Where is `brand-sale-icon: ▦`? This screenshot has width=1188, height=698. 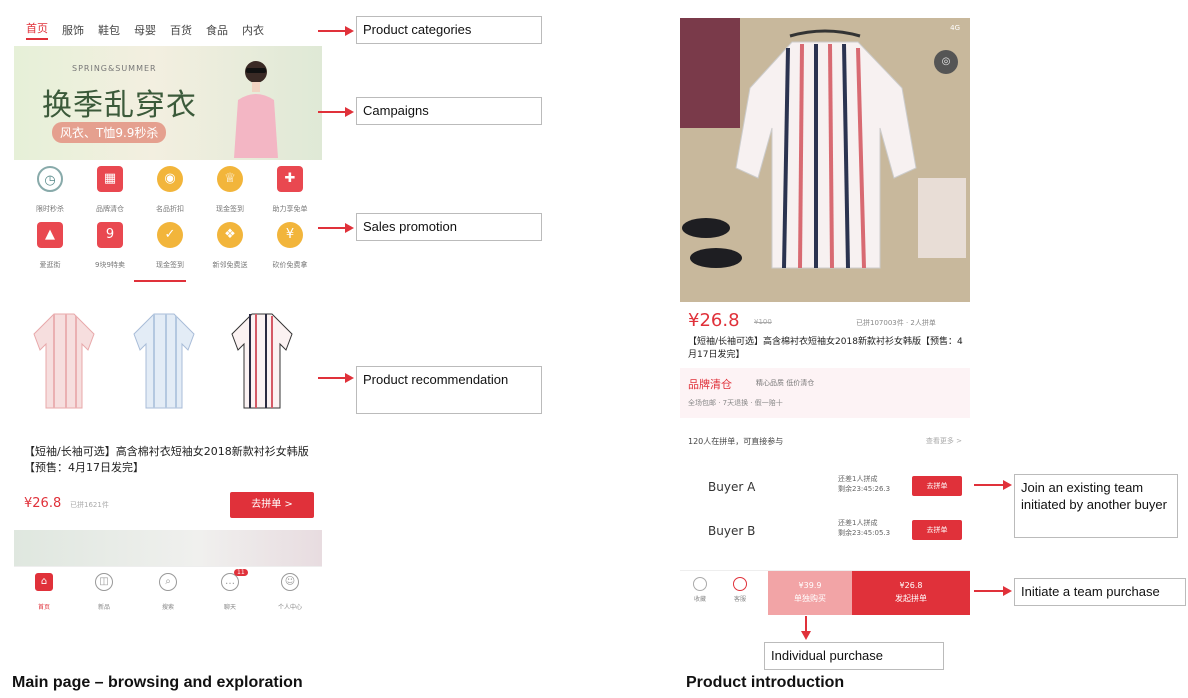 brand-sale-icon: ▦ is located at coordinates (110, 179).